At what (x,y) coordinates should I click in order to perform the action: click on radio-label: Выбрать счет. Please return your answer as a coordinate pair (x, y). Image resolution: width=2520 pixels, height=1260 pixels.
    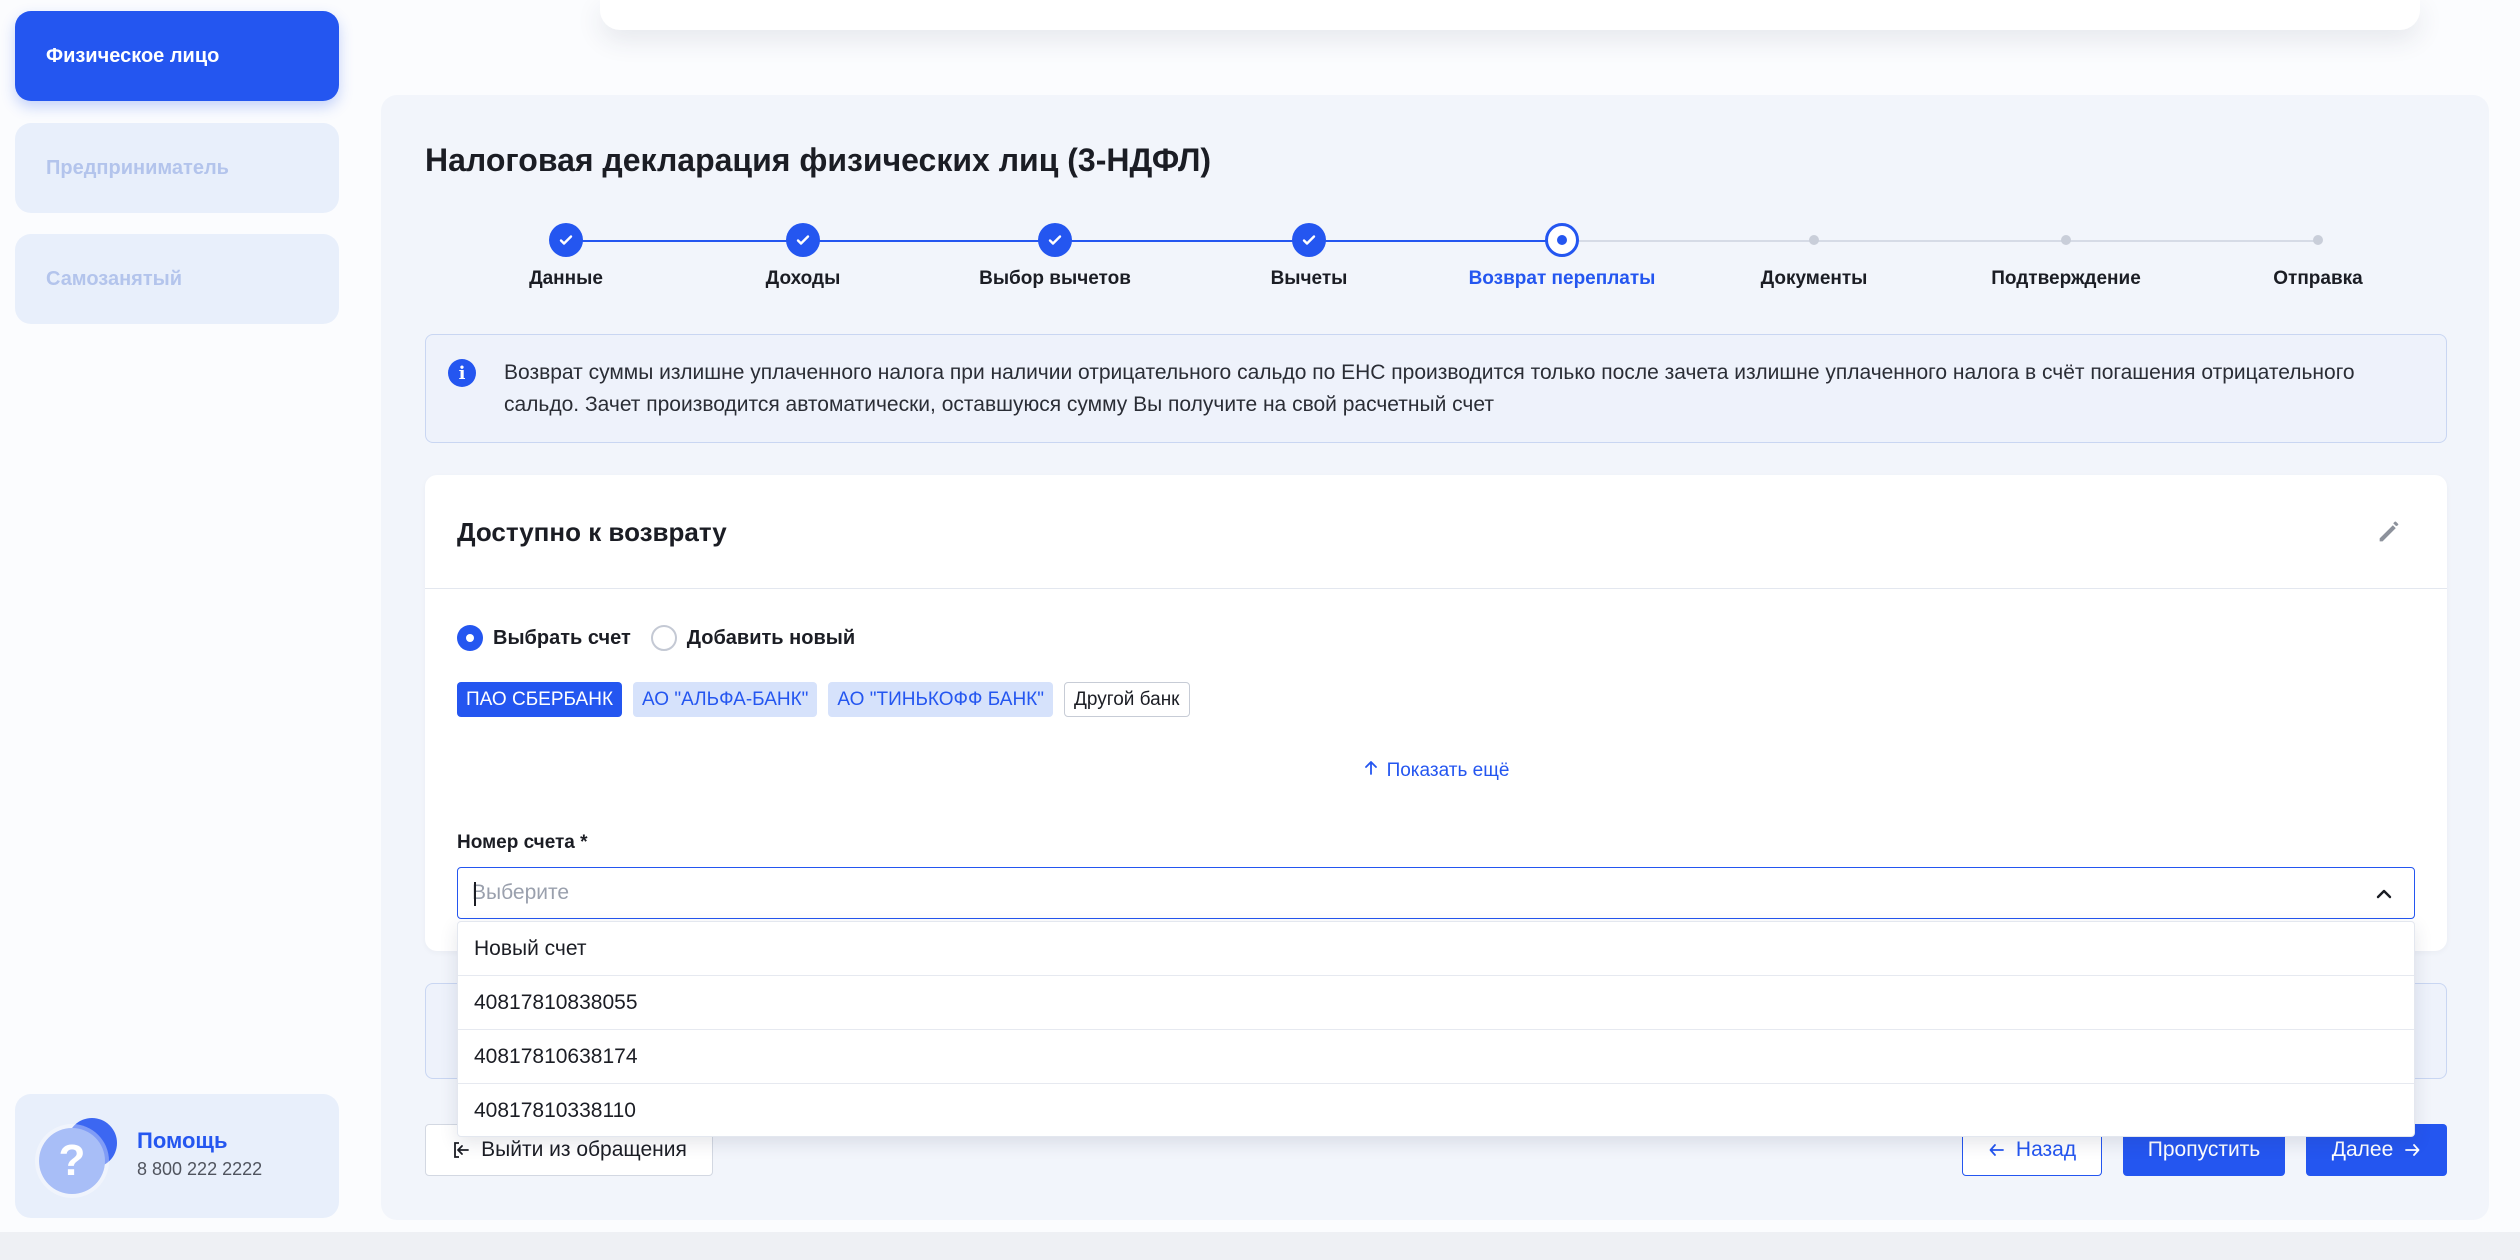
    Looking at the image, I should click on (562, 637).